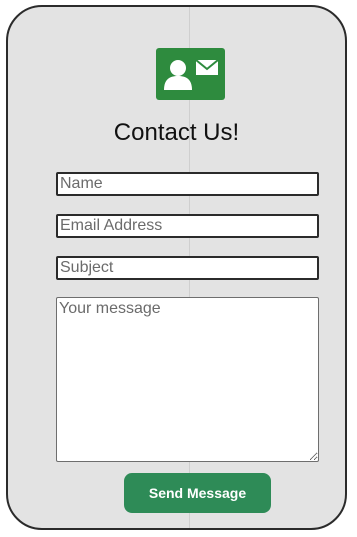  Describe the element at coordinates (187, 268) in the screenshot. I see `subject-input` at that location.